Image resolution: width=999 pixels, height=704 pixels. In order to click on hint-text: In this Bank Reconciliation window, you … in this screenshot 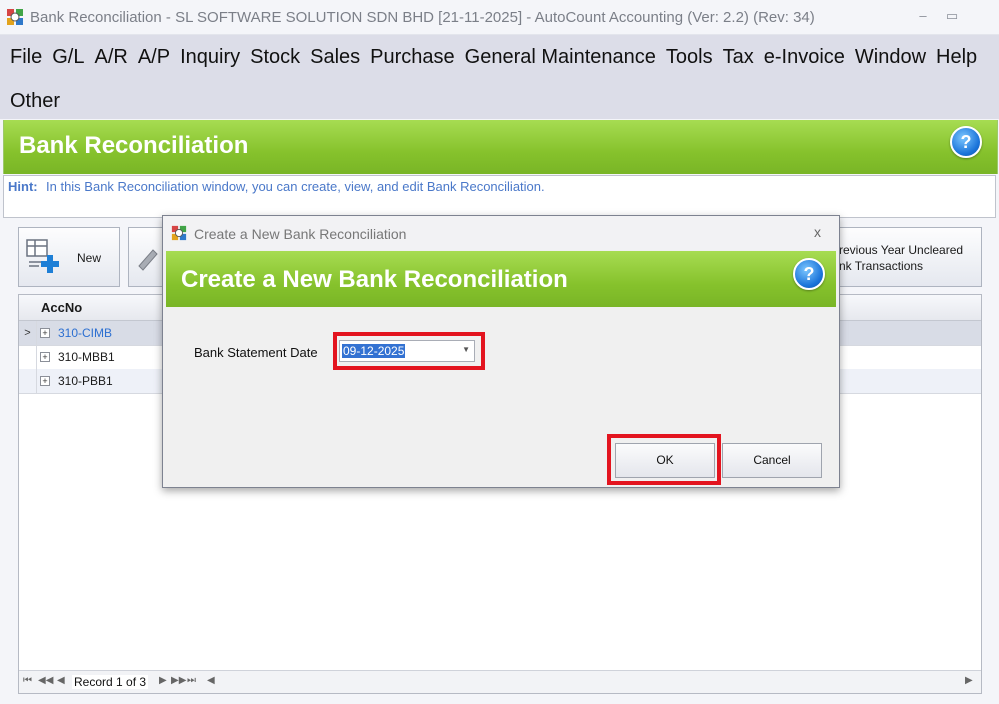, I will do `click(295, 186)`.